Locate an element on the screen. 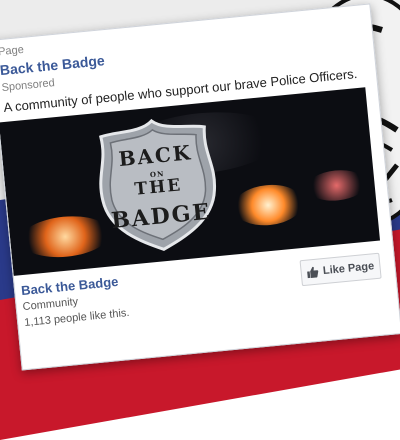 This screenshot has height=440, width=400. badge-title: BACK ON THE BADGE is located at coordinates (157, 185).